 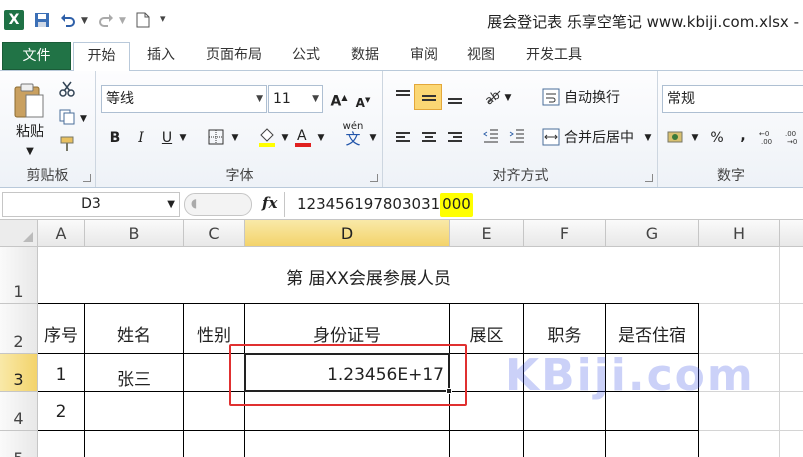 What do you see at coordinates (68, 22) in the screenshot?
I see `undo-icon` at bounding box center [68, 22].